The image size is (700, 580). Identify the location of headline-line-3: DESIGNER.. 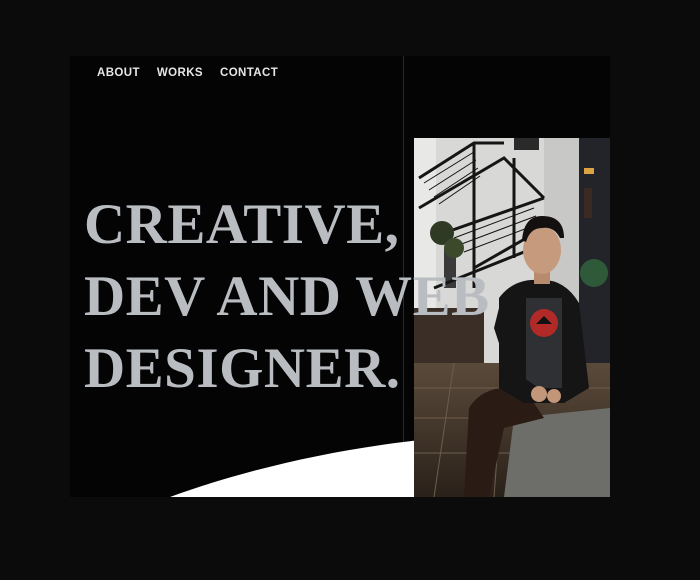
(242, 368).